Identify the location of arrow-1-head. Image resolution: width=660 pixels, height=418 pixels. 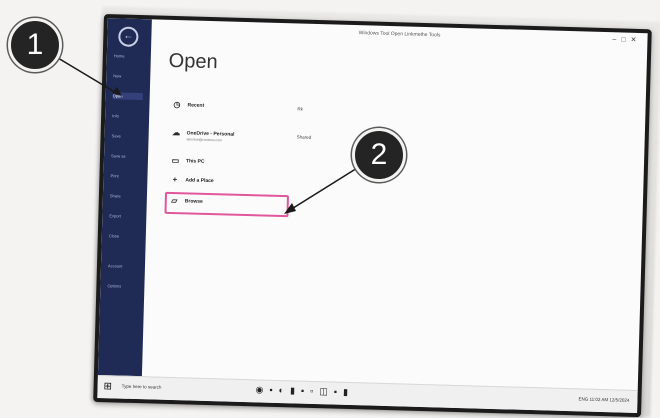
(117, 91).